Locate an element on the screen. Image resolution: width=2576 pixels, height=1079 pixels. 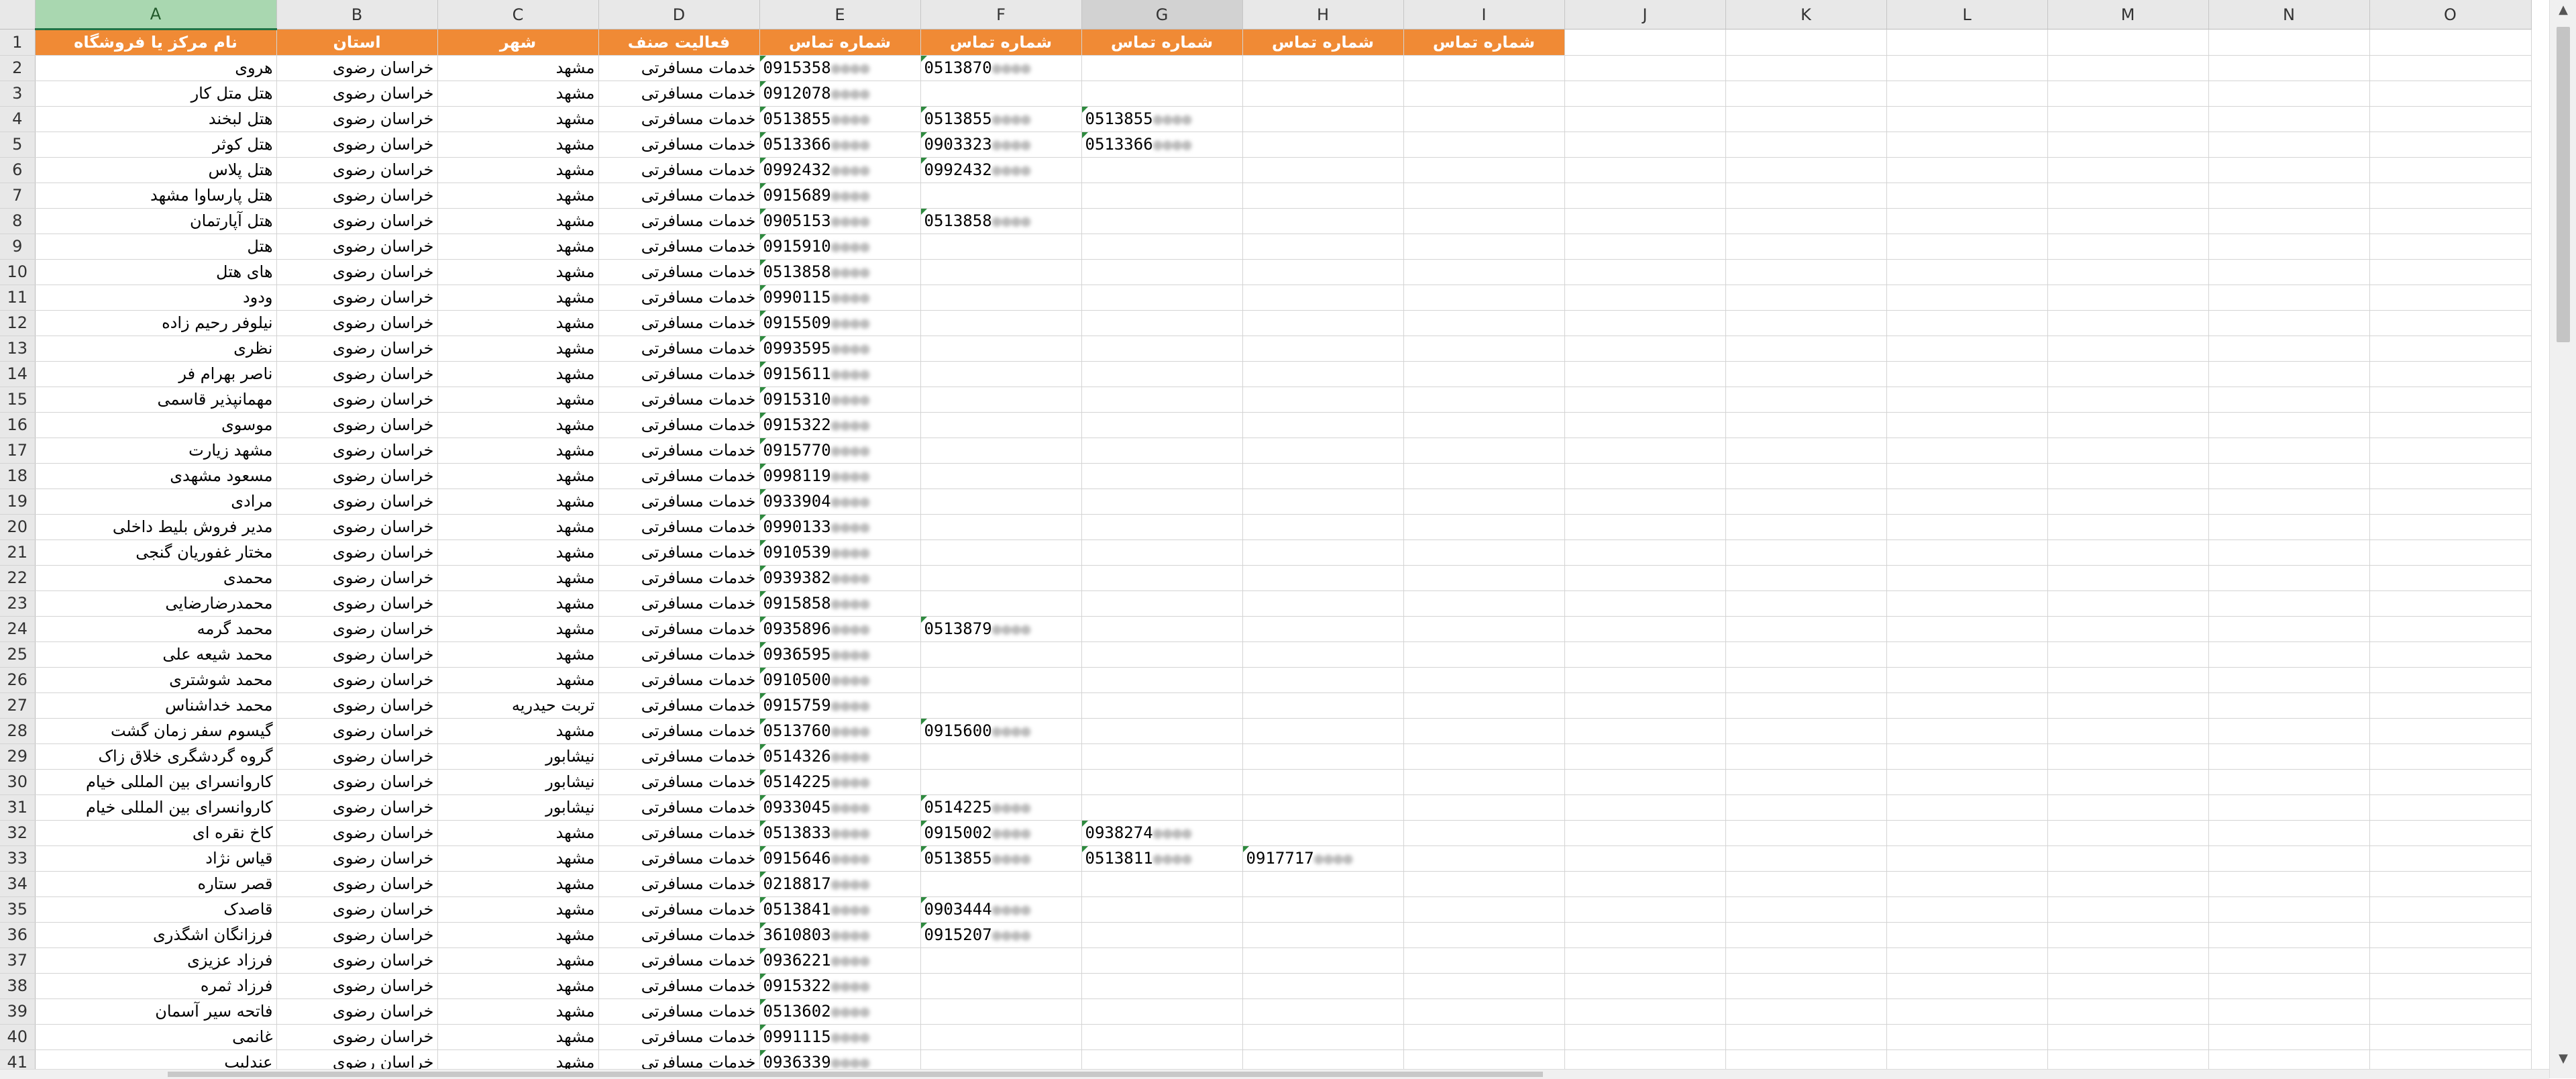
cell-phone-e: 0939382●●●● is located at coordinates (840, 578).